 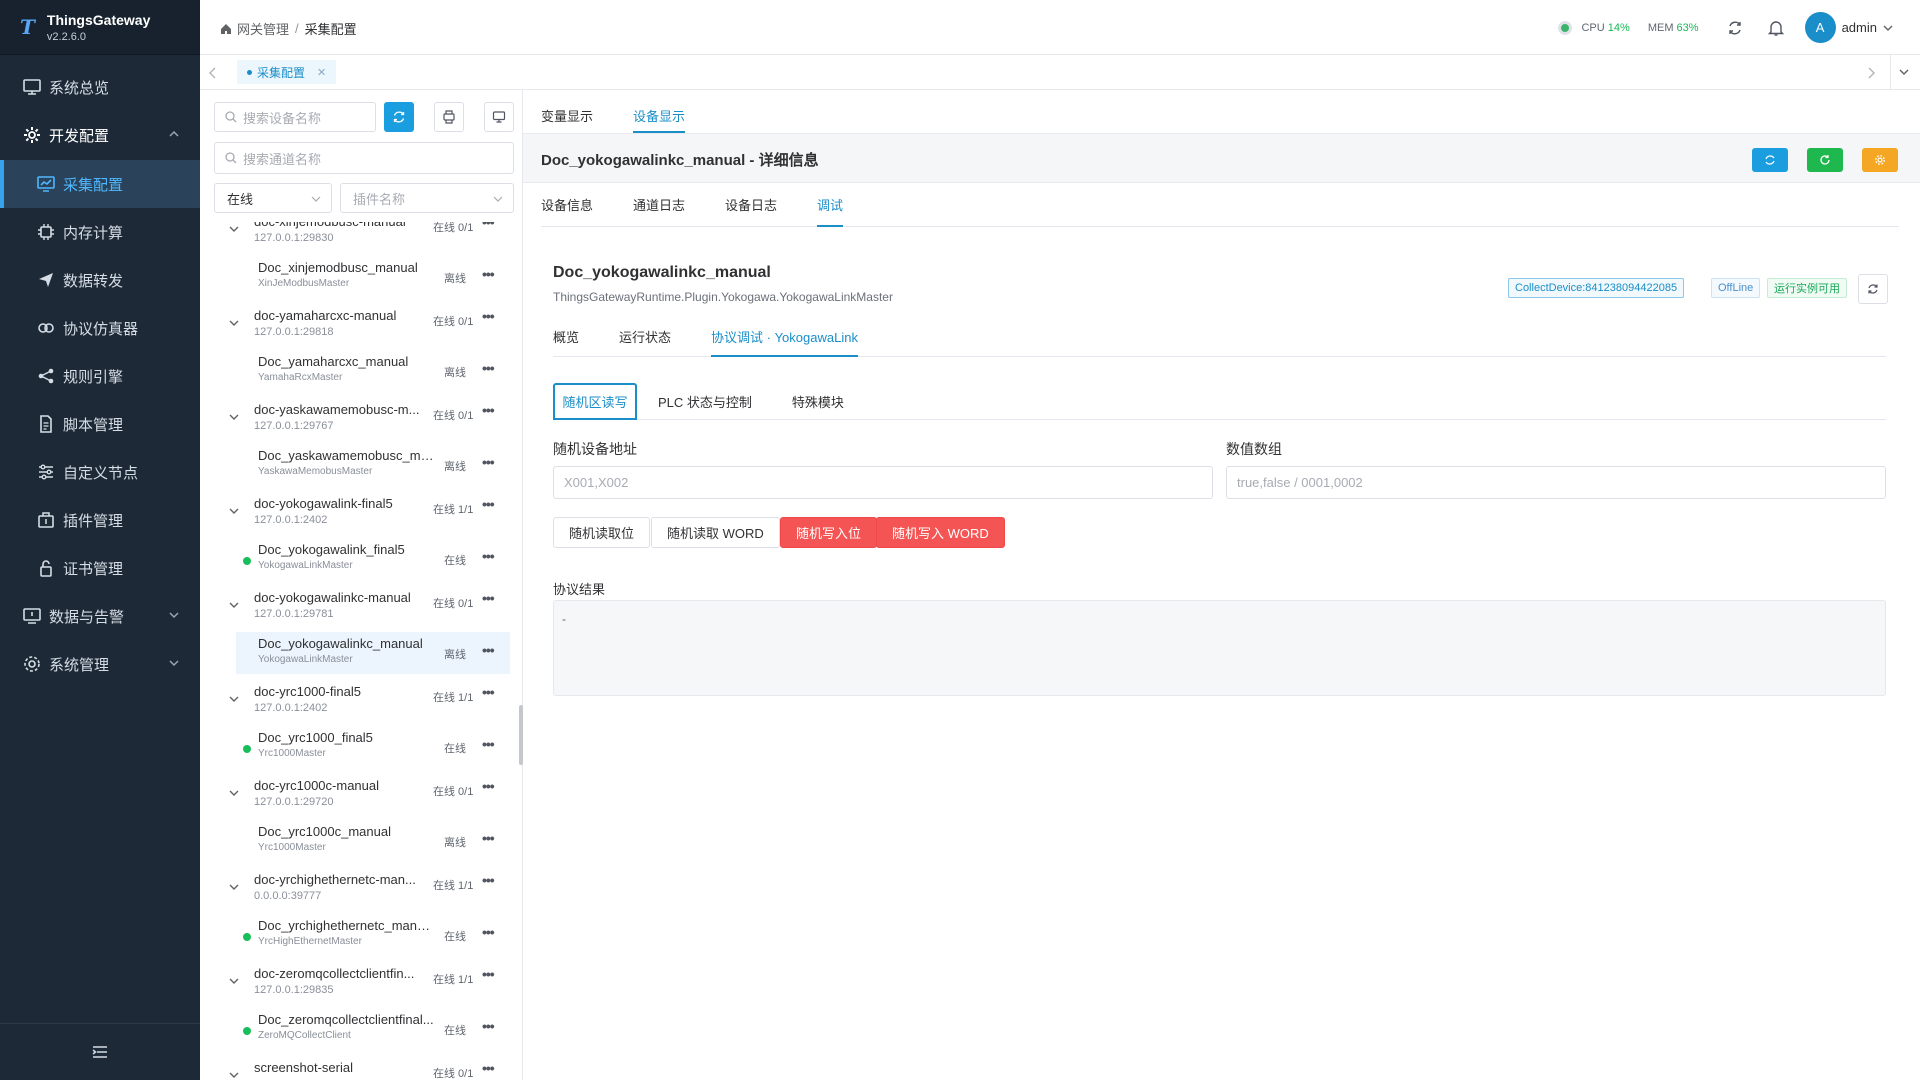 What do you see at coordinates (100, 520) in the screenshot?
I see `menu-item-plugin-manage: 插件管理` at bounding box center [100, 520].